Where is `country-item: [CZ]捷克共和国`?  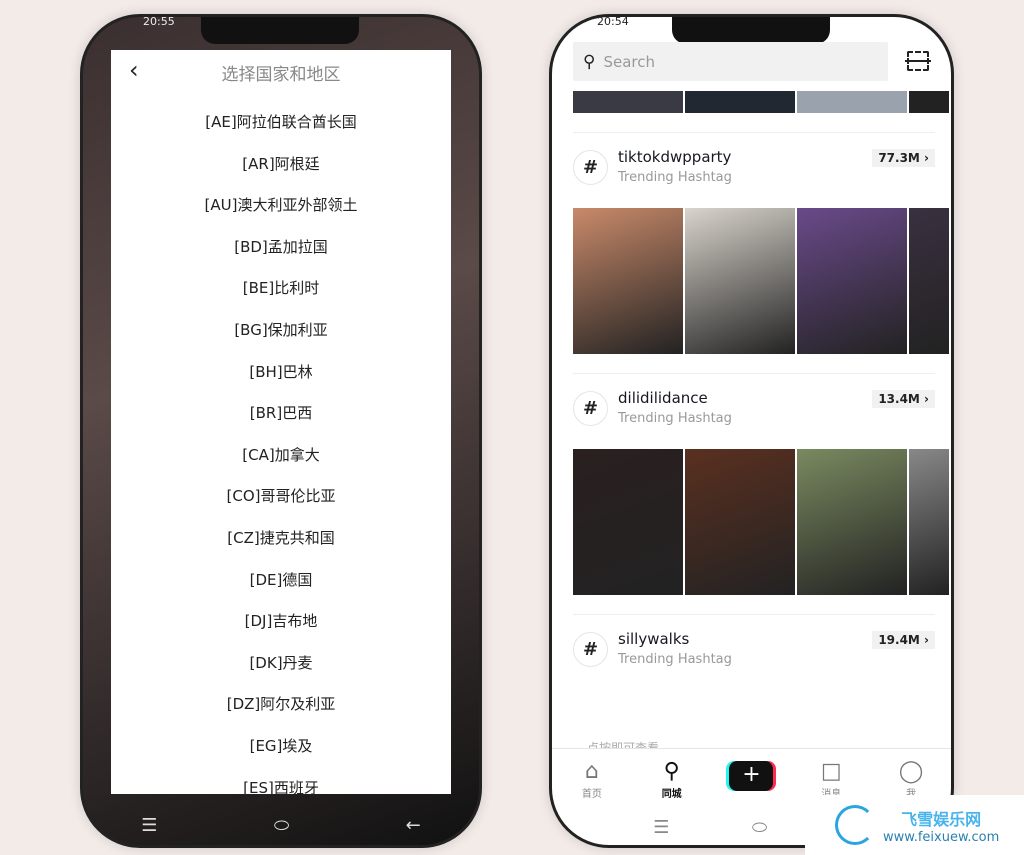 country-item: [CZ]捷克共和国 is located at coordinates (281, 539).